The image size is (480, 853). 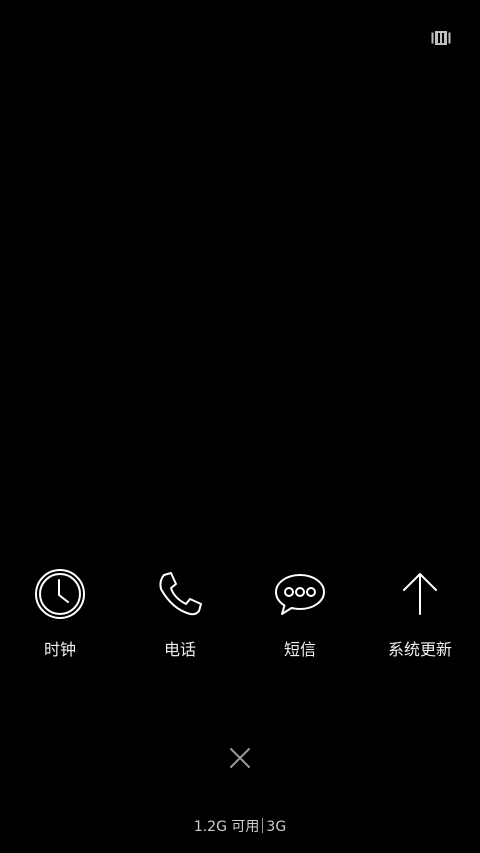 I want to click on message-icon, so click(x=300, y=594).